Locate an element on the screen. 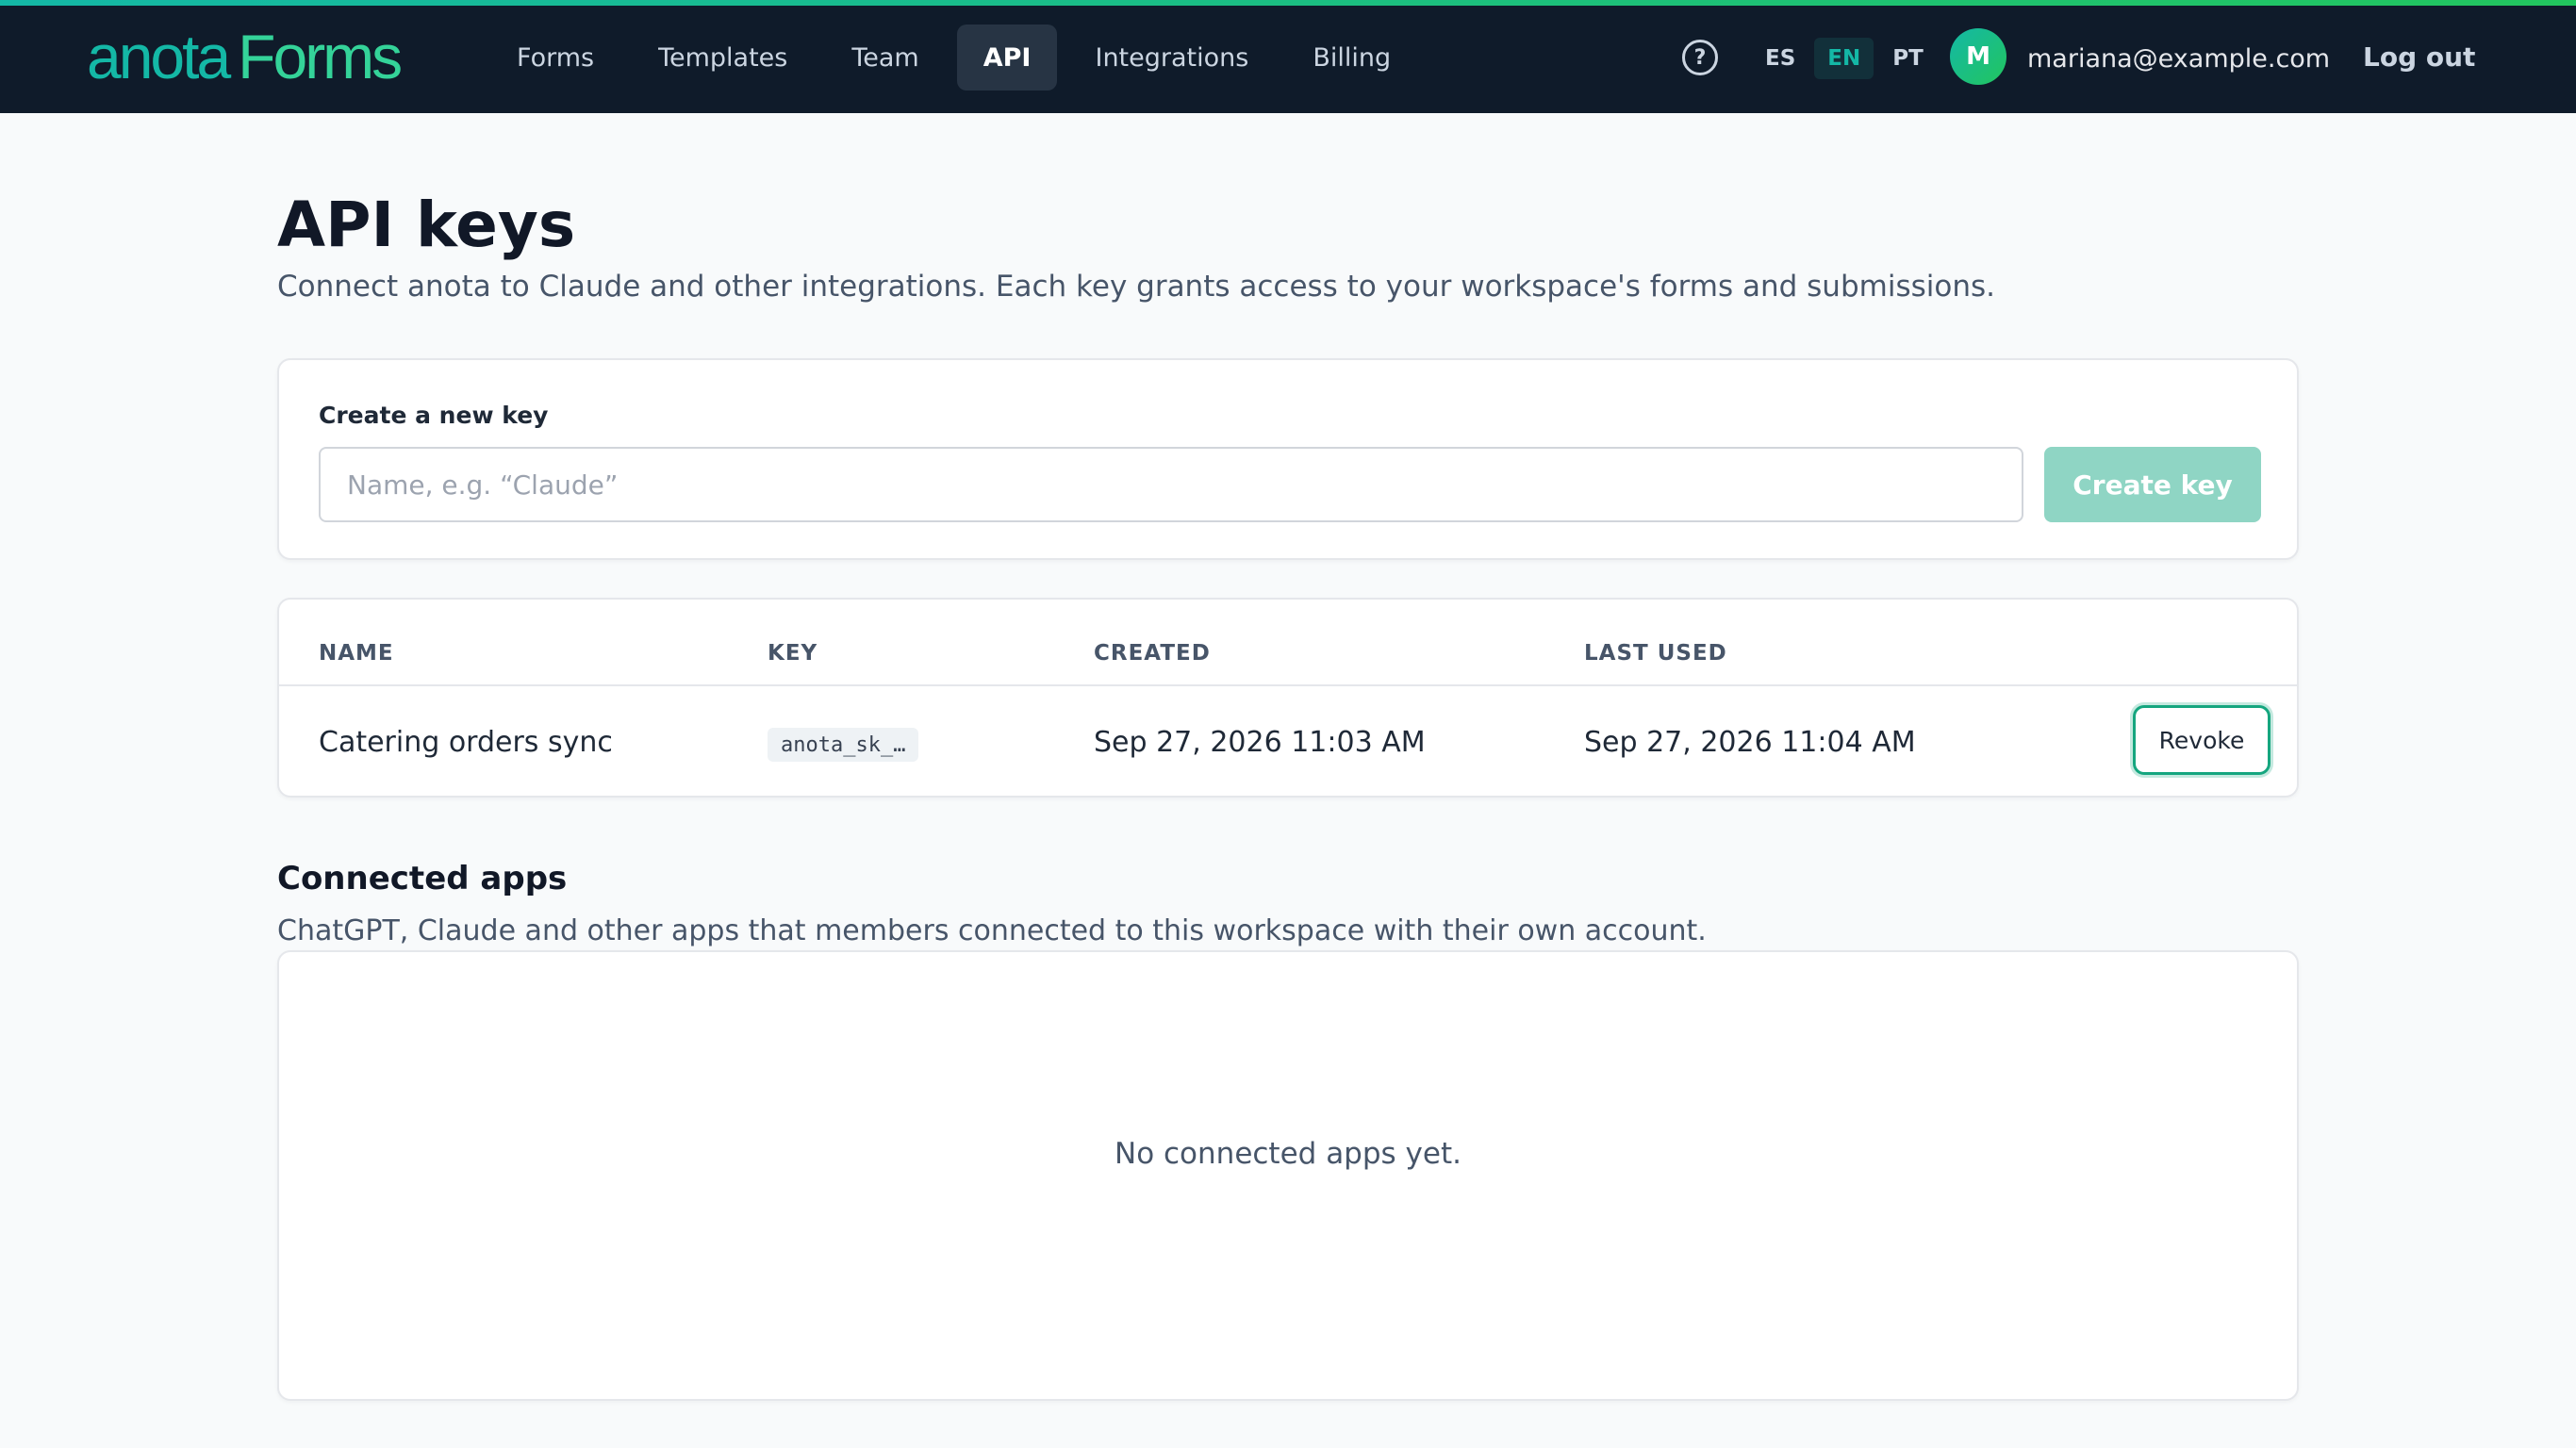 This screenshot has height=1448, width=2576. create-key-button: Create key is located at coordinates (2152, 485).